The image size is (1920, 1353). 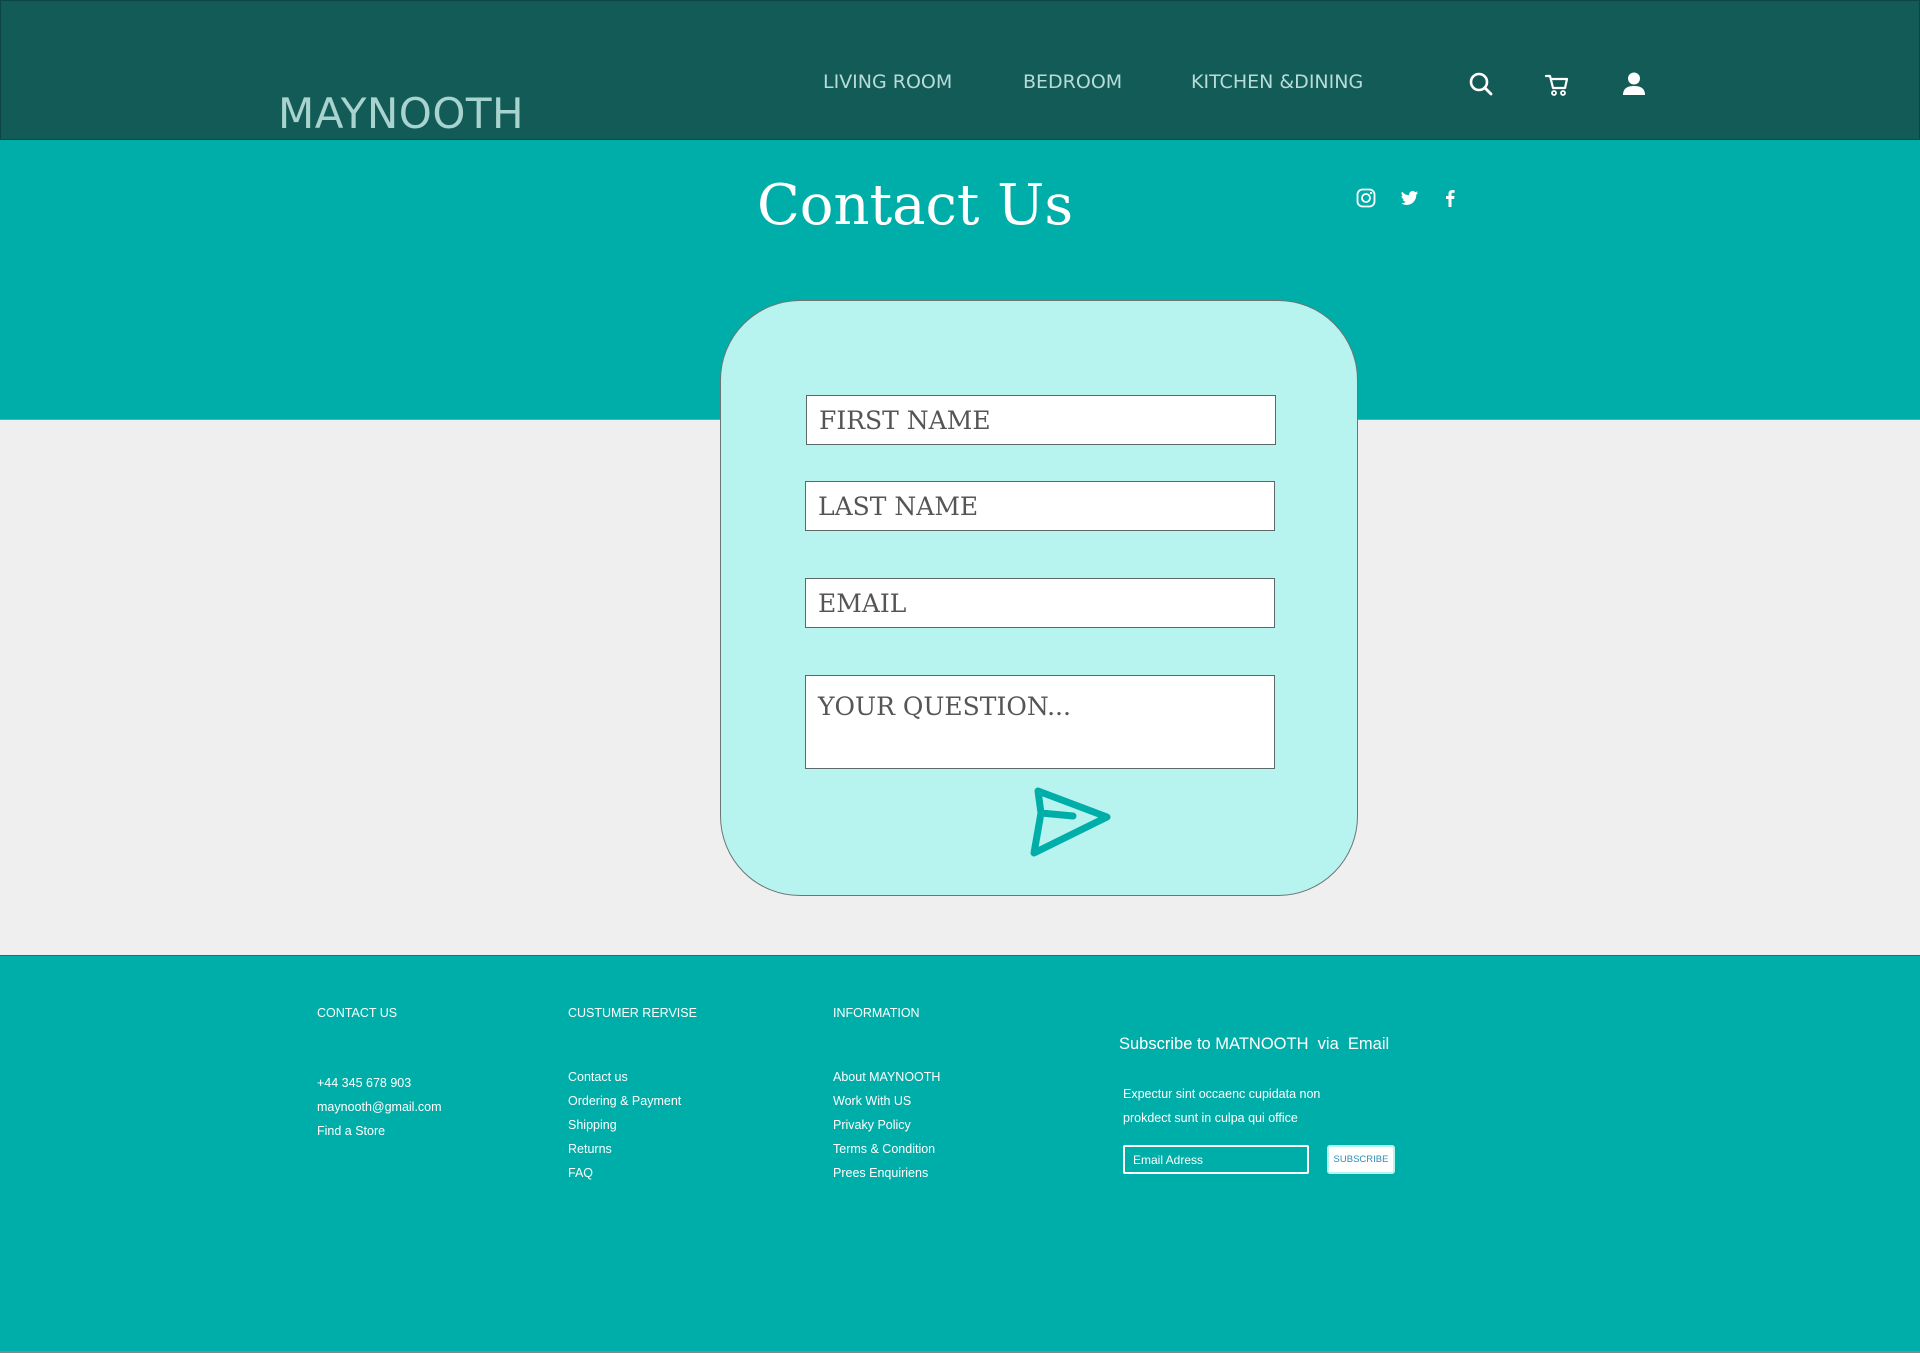 I want to click on footer-link-terms: Terms & Condition, so click(x=886, y=1149).